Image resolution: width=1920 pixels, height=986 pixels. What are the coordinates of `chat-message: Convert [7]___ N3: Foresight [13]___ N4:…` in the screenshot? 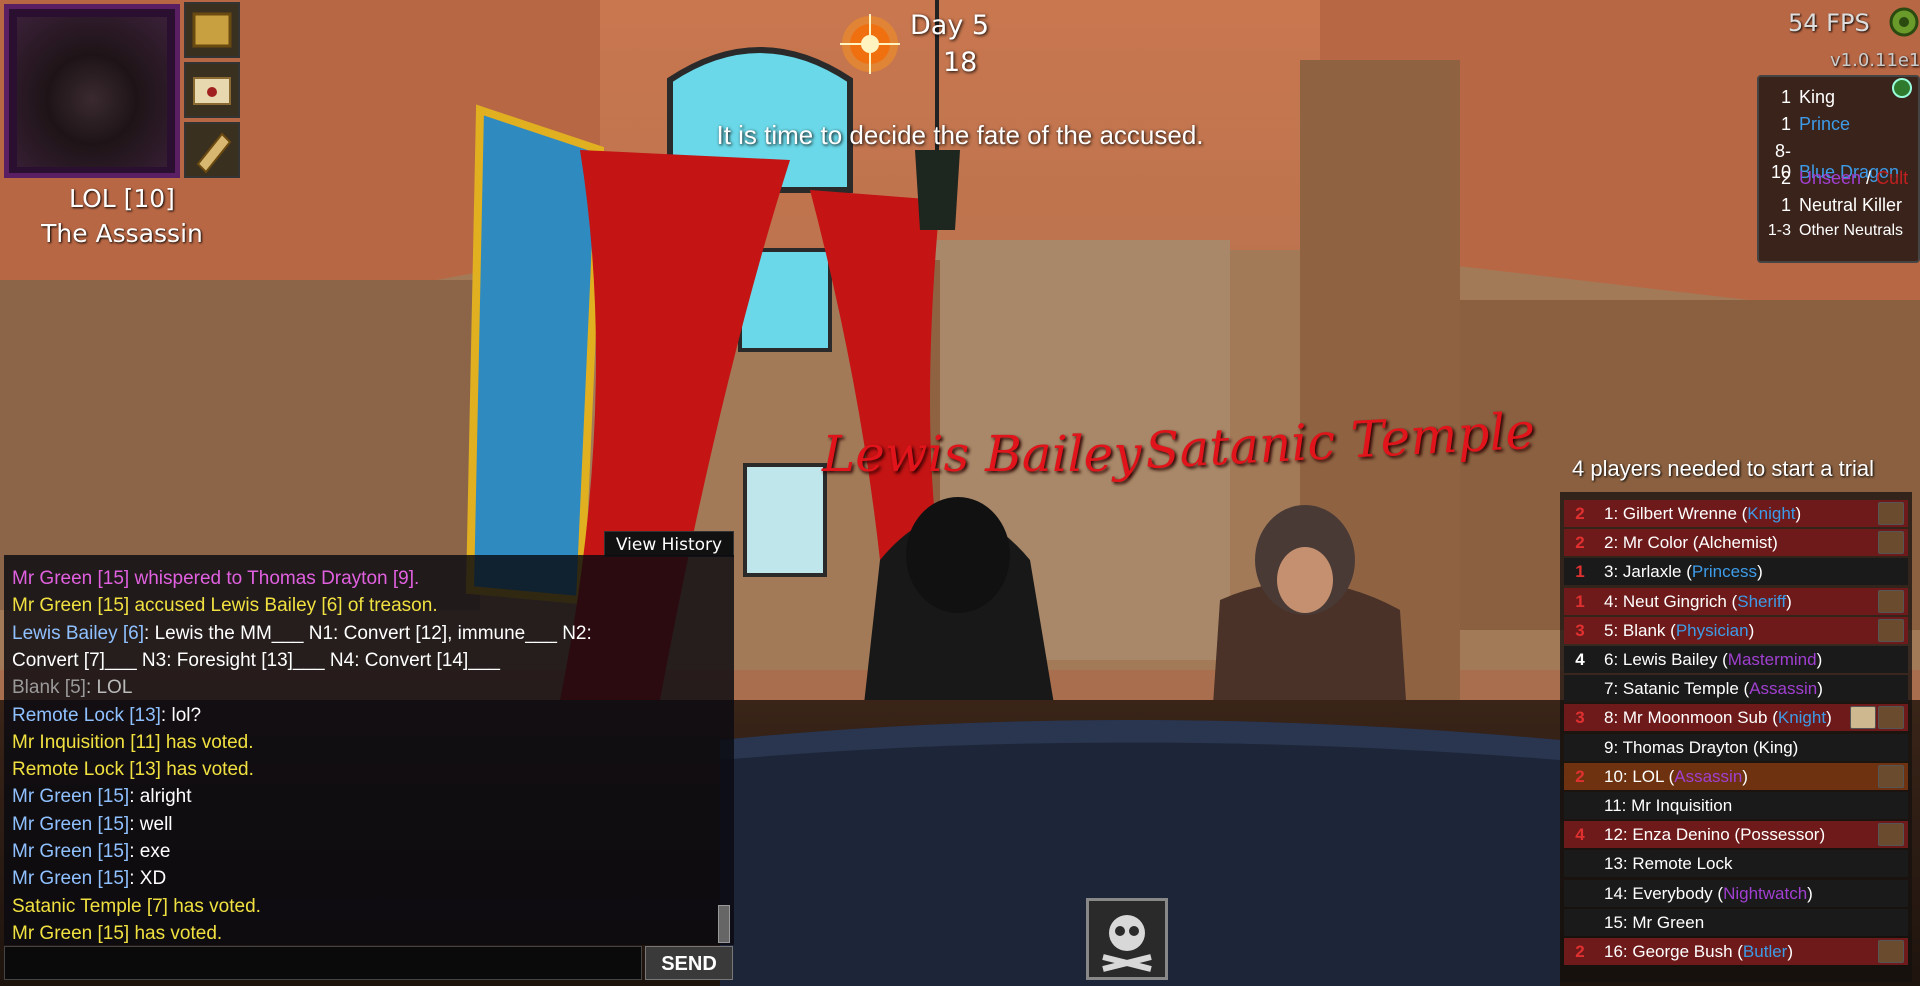 It's located at (256, 660).